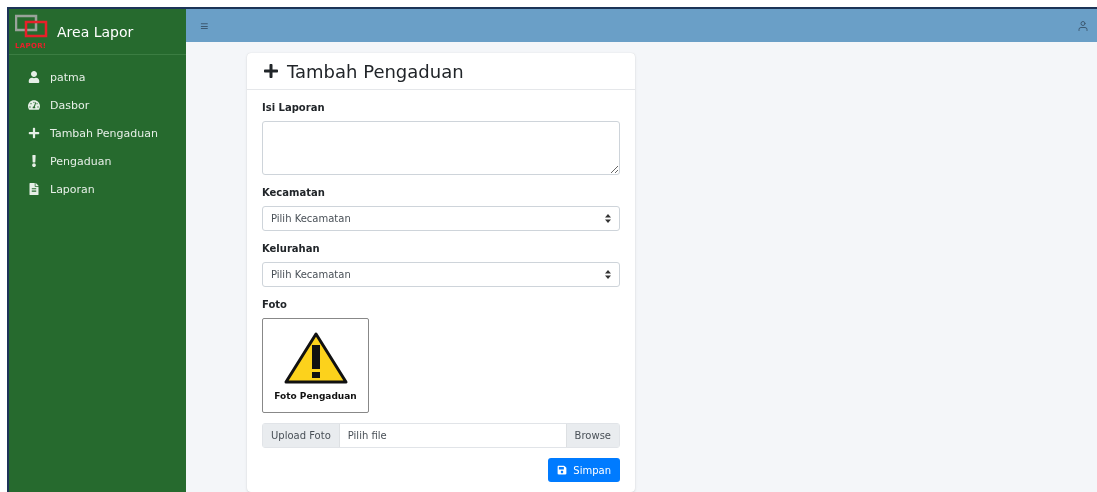 This screenshot has width=1097, height=492. I want to click on document-icon, so click(34, 189).